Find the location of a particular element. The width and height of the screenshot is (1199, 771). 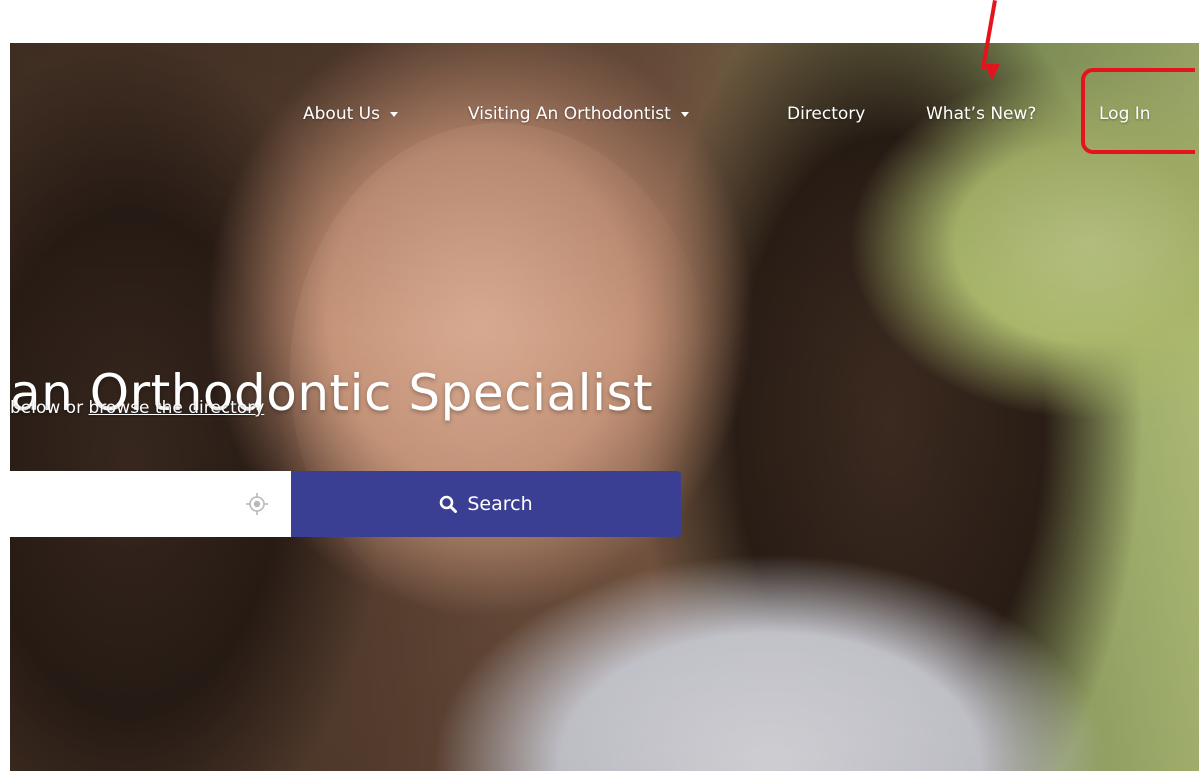

nav-item-about-us: About Us is located at coordinates (350, 114).